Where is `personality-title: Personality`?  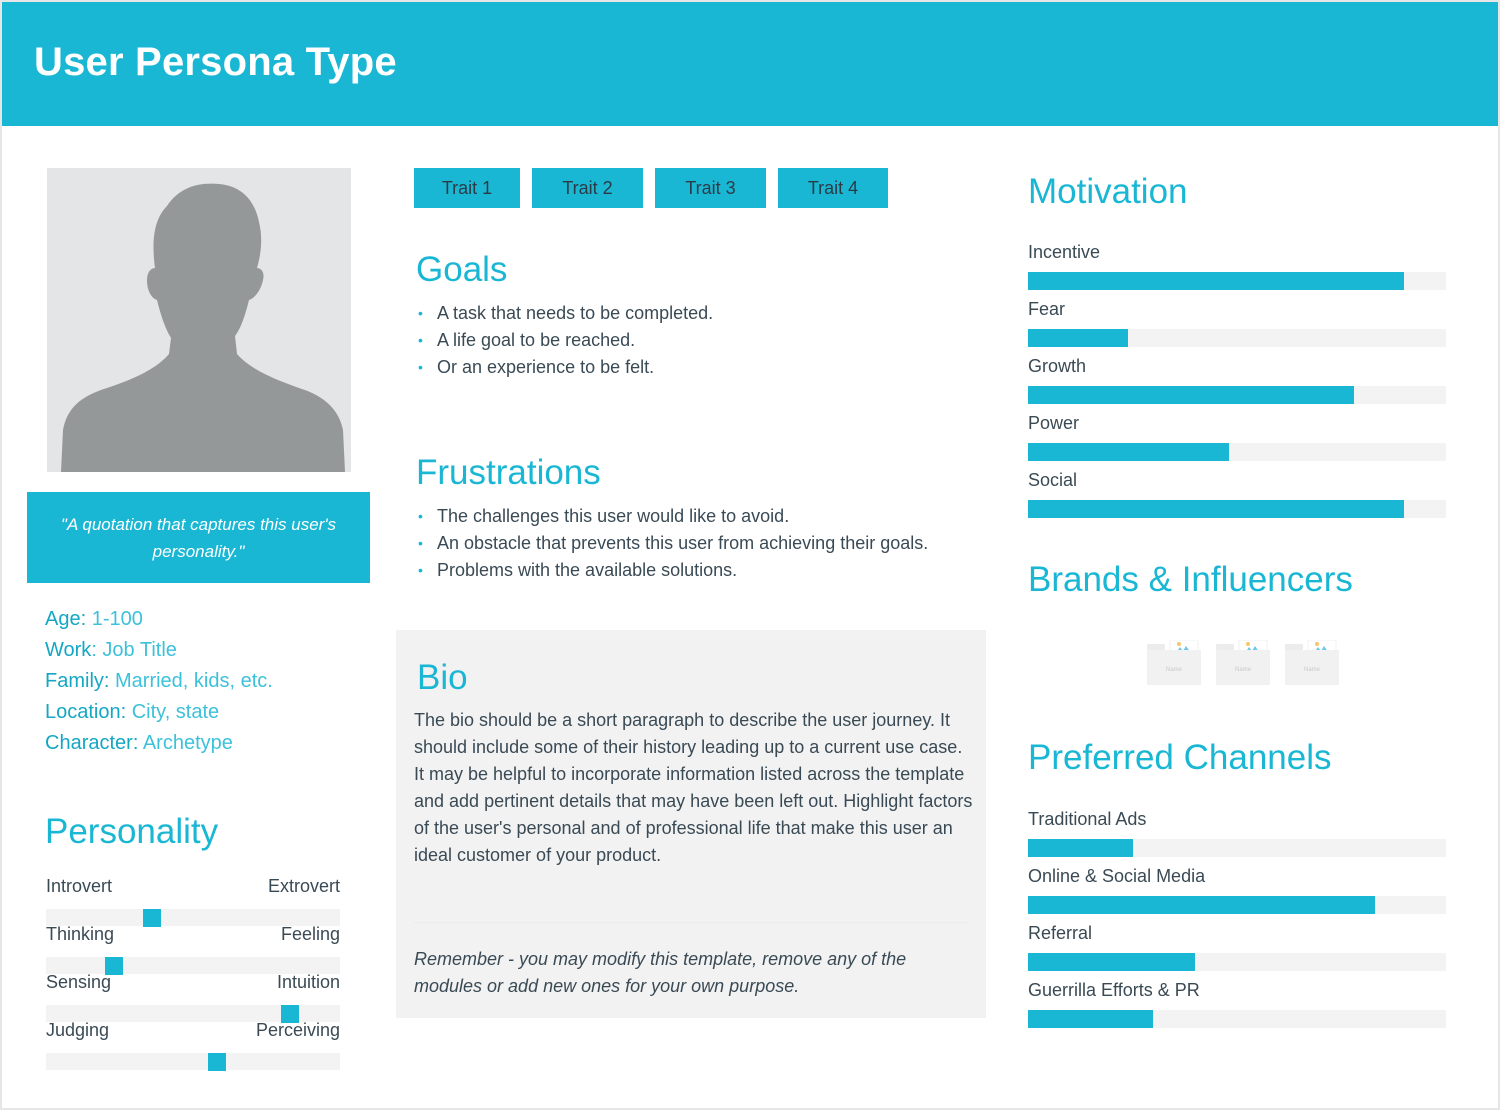
personality-title: Personality is located at coordinates (132, 831).